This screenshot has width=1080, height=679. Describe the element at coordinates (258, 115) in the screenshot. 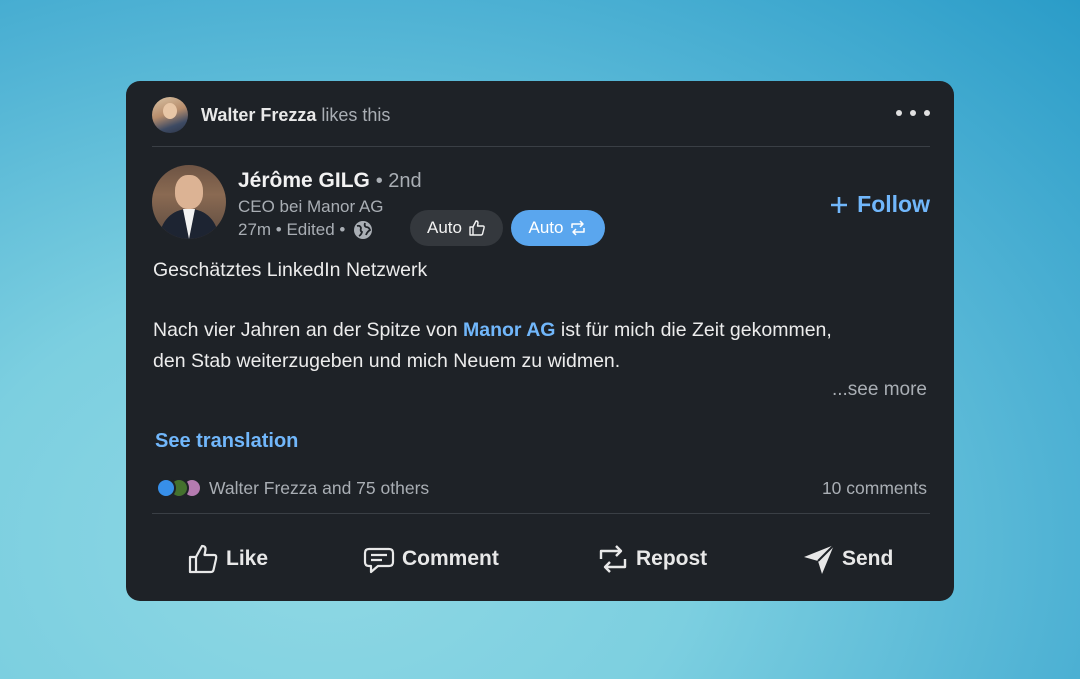

I see `actor-name: Walter Frezza` at that location.